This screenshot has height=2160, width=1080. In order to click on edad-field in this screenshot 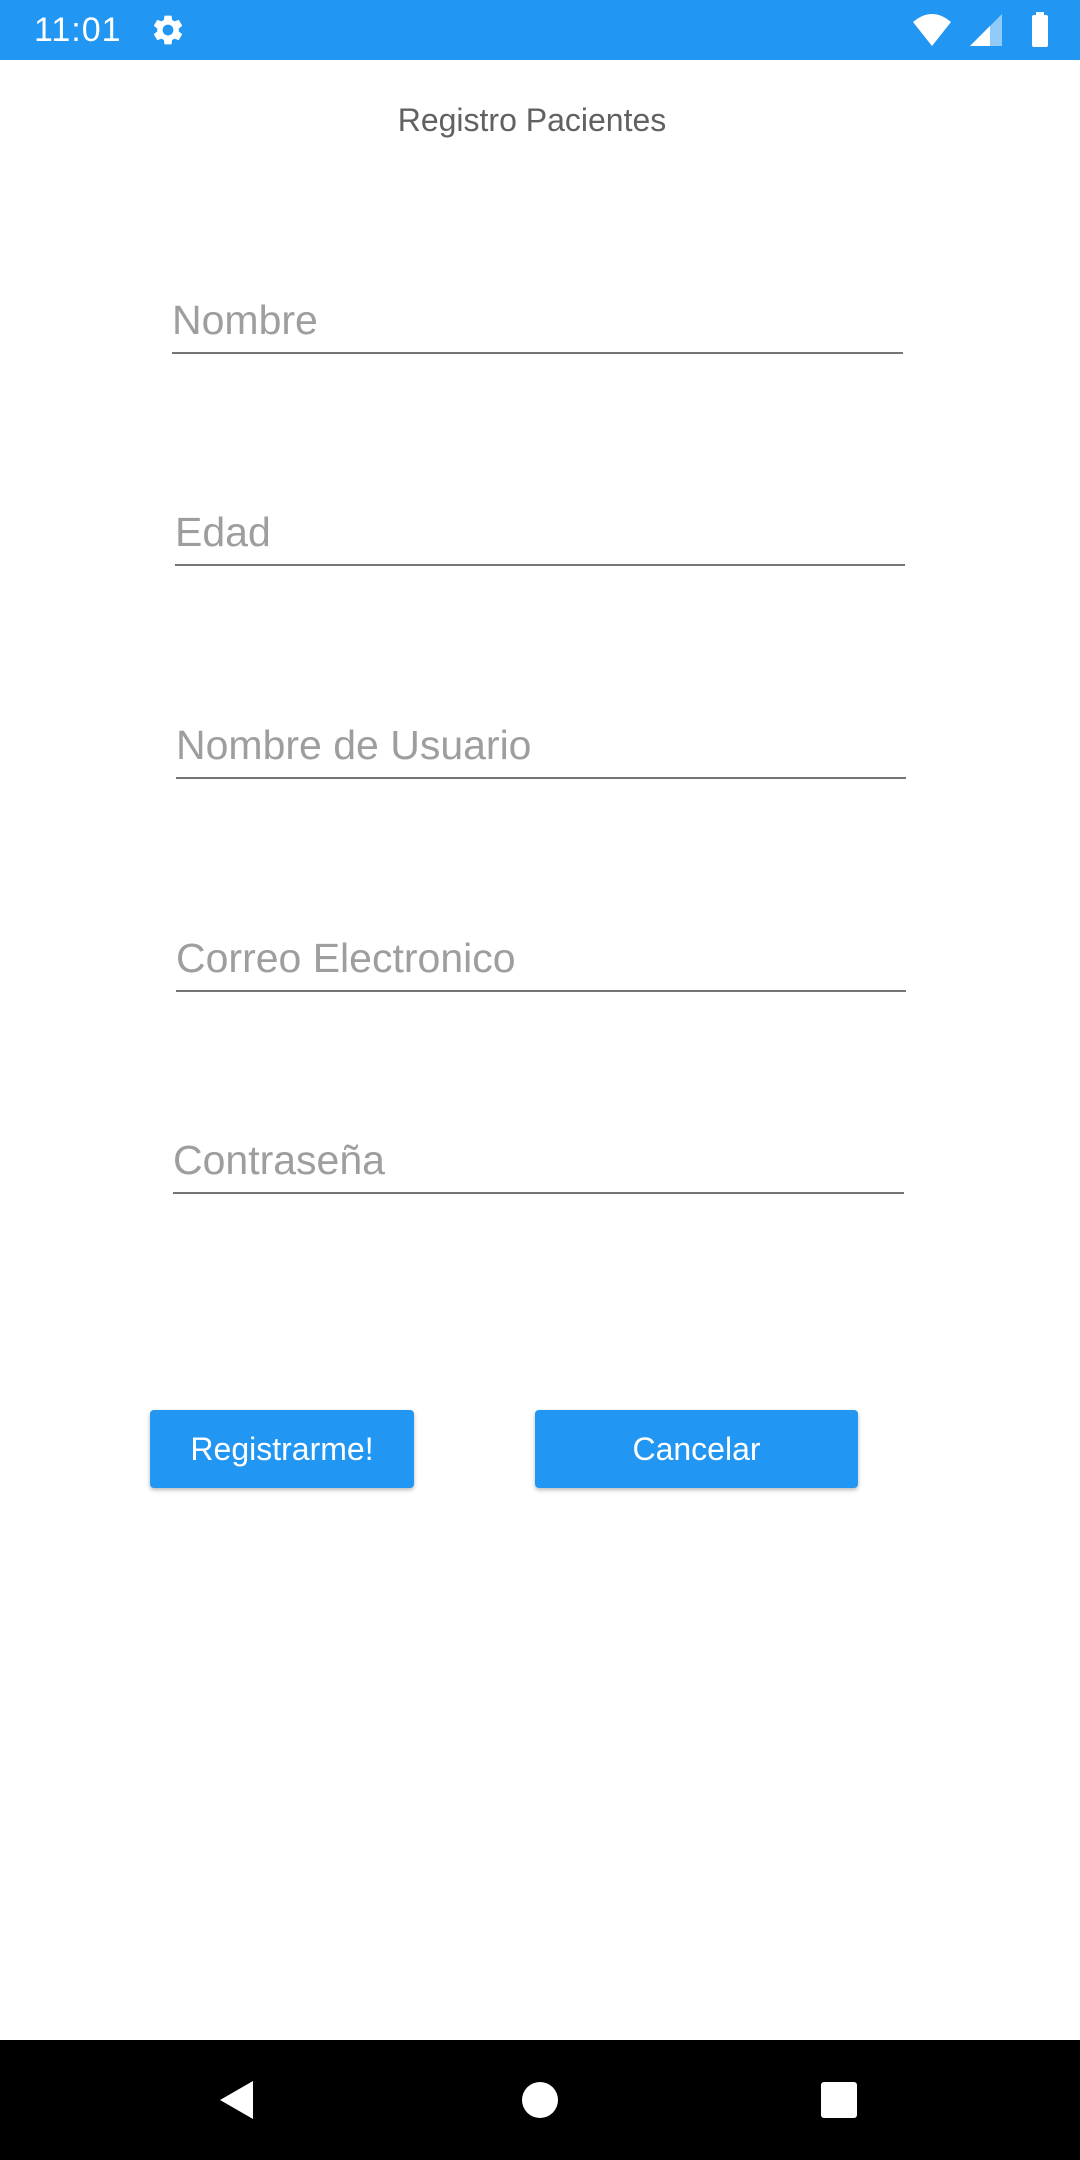, I will do `click(540, 533)`.